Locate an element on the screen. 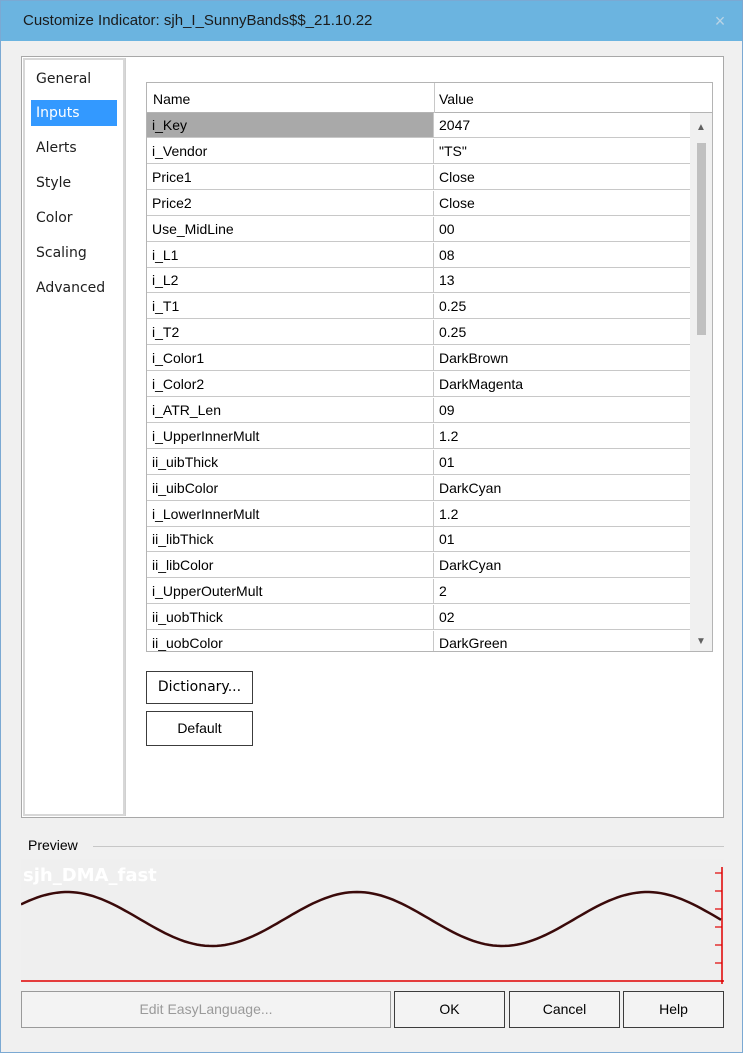 The height and width of the screenshot is (1053, 743). scroll-thumb is located at coordinates (701, 239).